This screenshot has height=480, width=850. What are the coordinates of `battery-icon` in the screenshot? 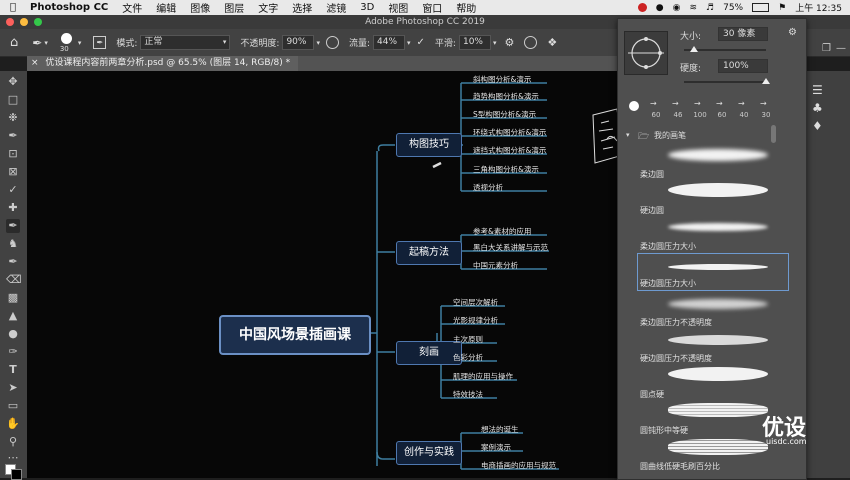 It's located at (761, 7).